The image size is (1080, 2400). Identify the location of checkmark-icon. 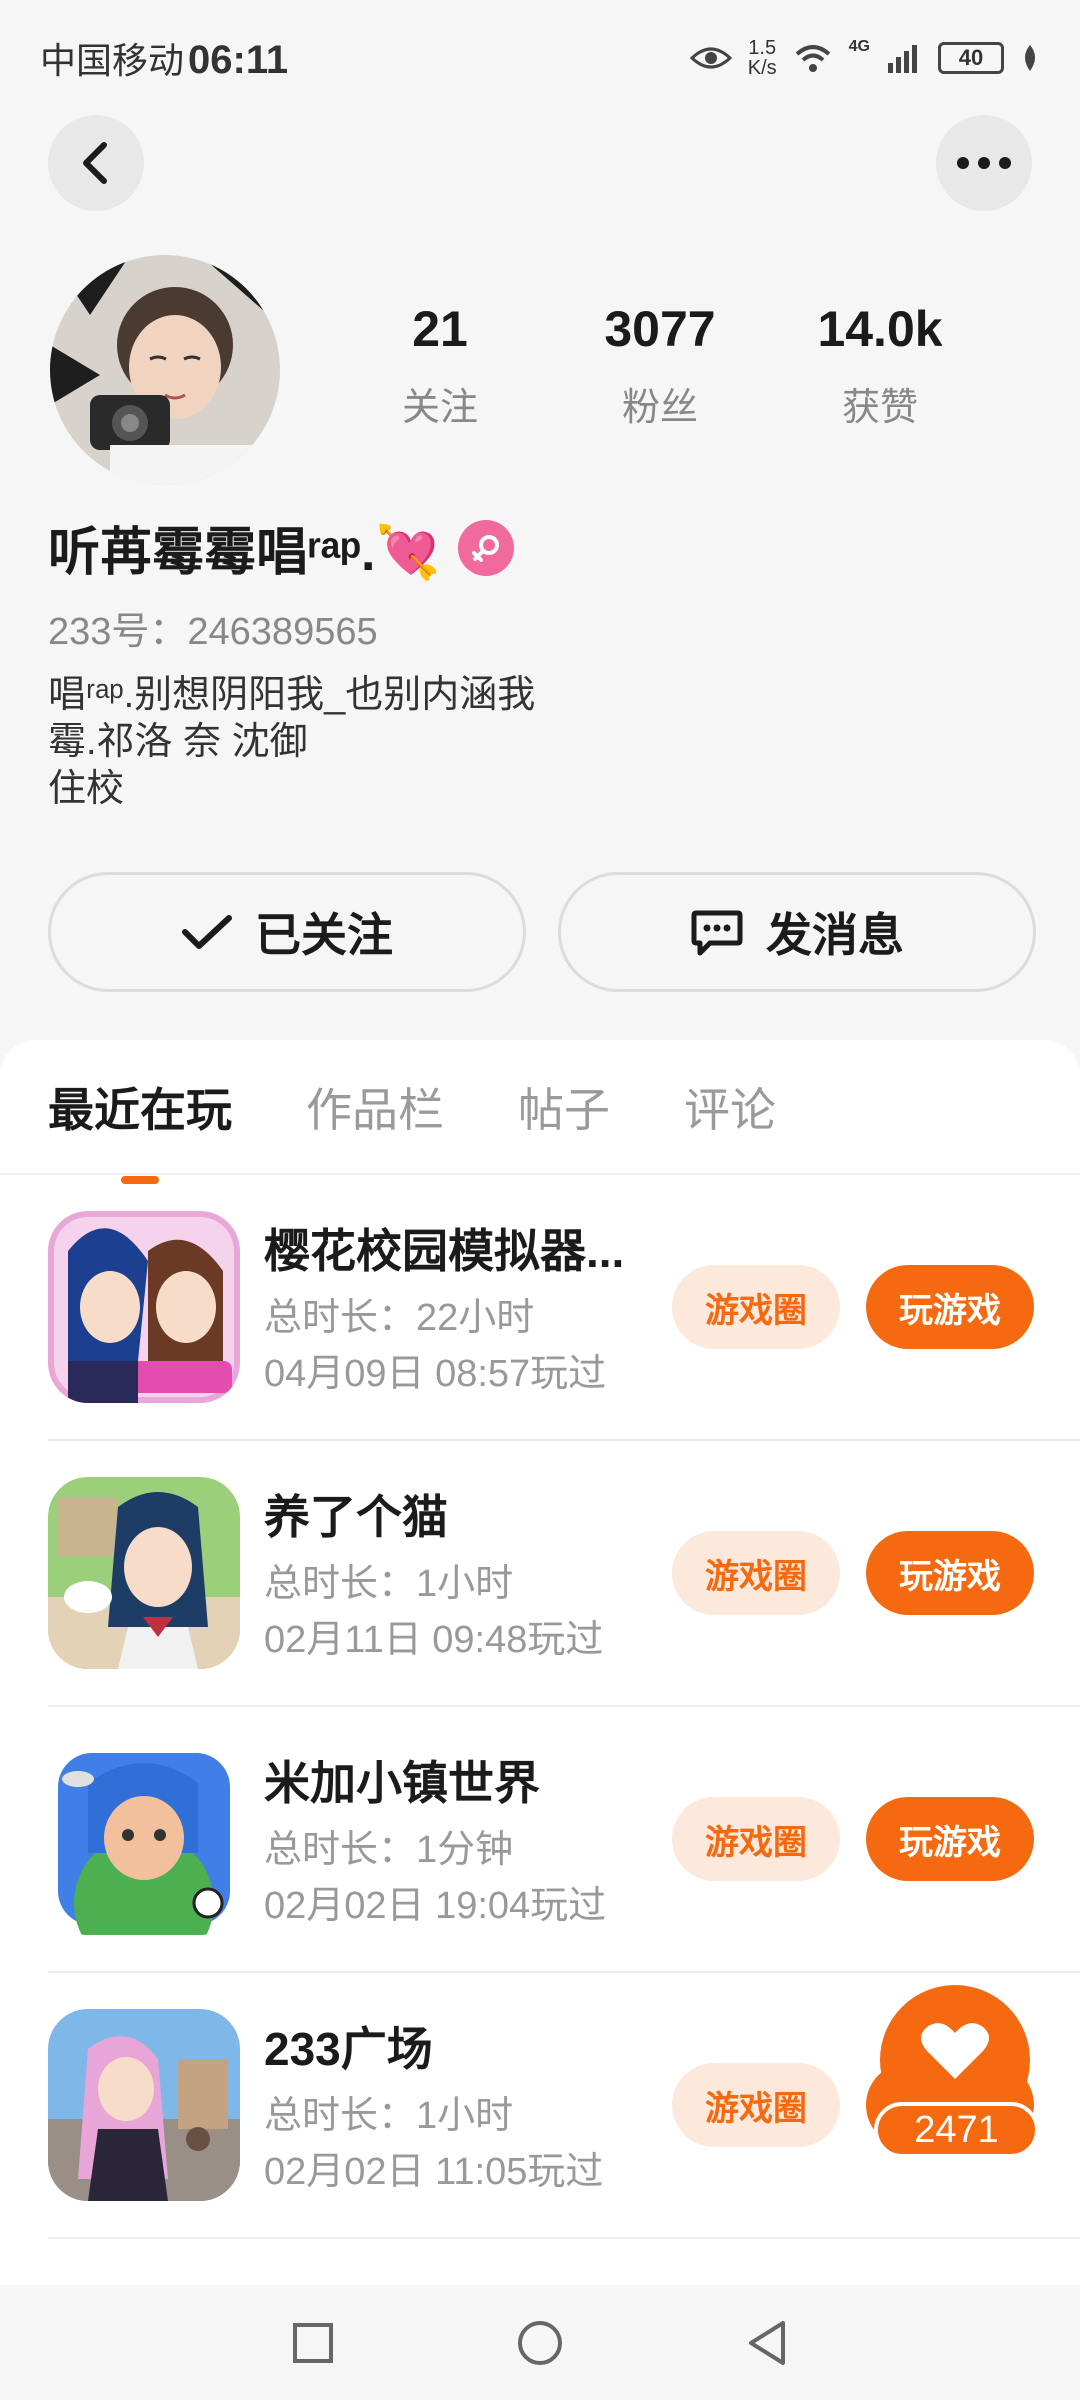
(207, 932).